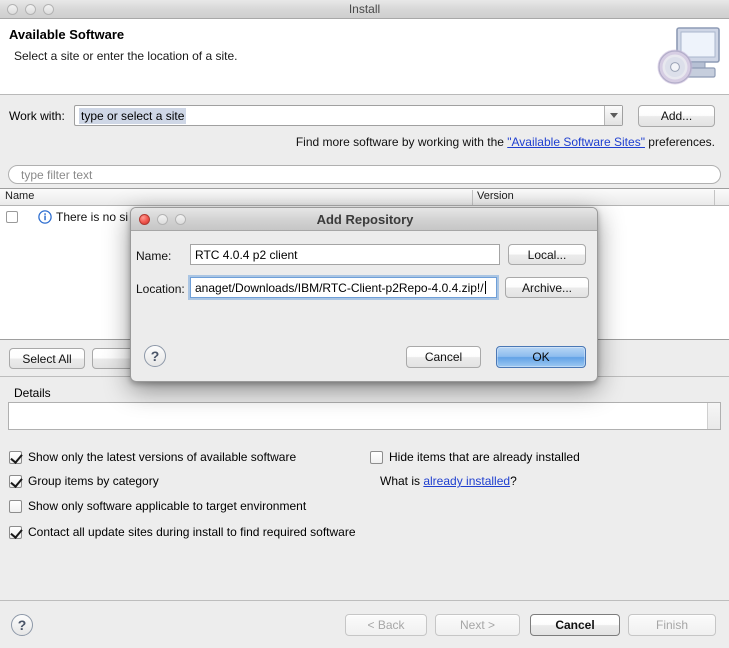  I want to click on table-header: Name Version, so click(364, 197).